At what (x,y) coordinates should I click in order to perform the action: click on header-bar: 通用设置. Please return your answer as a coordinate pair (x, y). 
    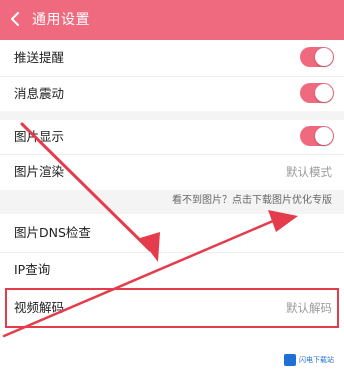
    Looking at the image, I should click on (172, 20).